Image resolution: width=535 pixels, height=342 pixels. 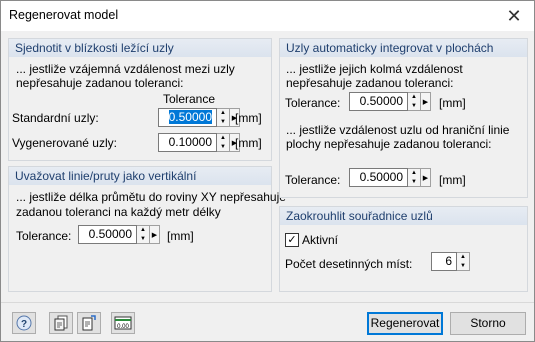 What do you see at coordinates (313, 180) in the screenshot?
I see `surfaces-tolerance2-label: Tolerance:` at bounding box center [313, 180].